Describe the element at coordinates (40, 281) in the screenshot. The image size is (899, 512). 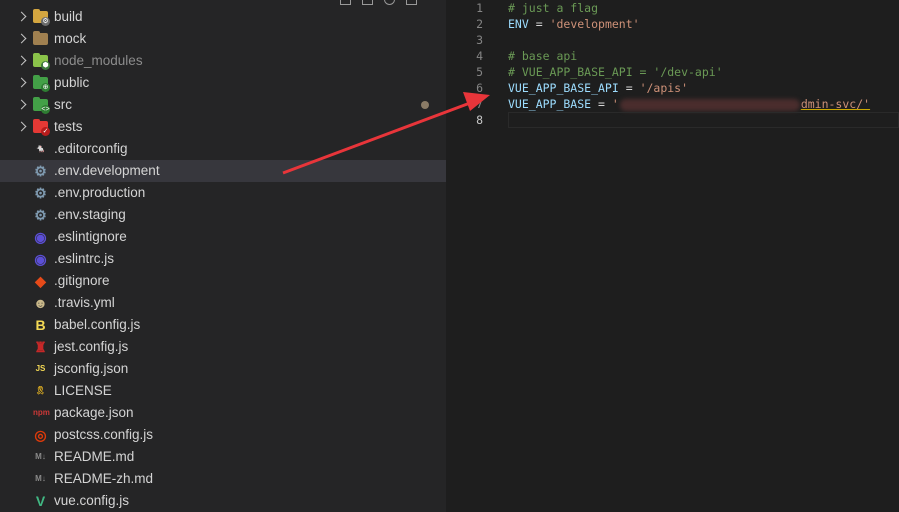
I see `git-icon: ◆` at that location.